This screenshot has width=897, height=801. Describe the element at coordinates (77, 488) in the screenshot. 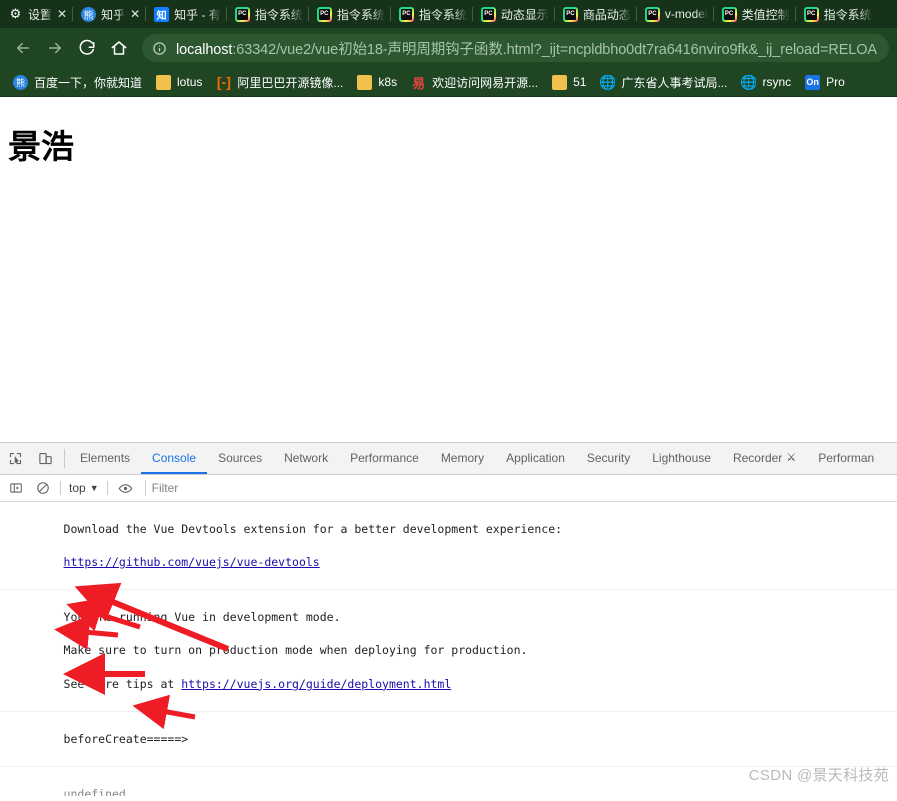

I see `context-label: top` at that location.